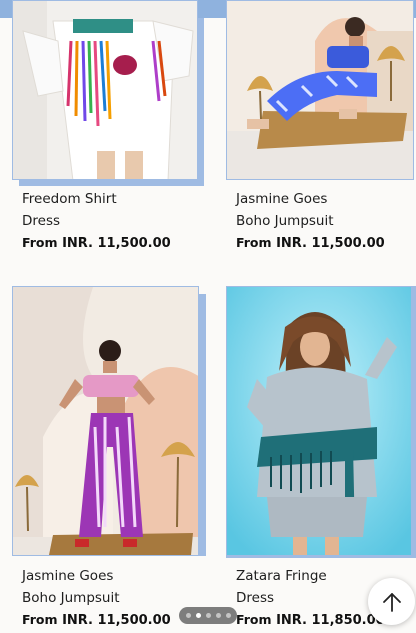 The width and height of the screenshot is (416, 633). I want to click on product-name-line1: Freedom Shirt, so click(69, 199).